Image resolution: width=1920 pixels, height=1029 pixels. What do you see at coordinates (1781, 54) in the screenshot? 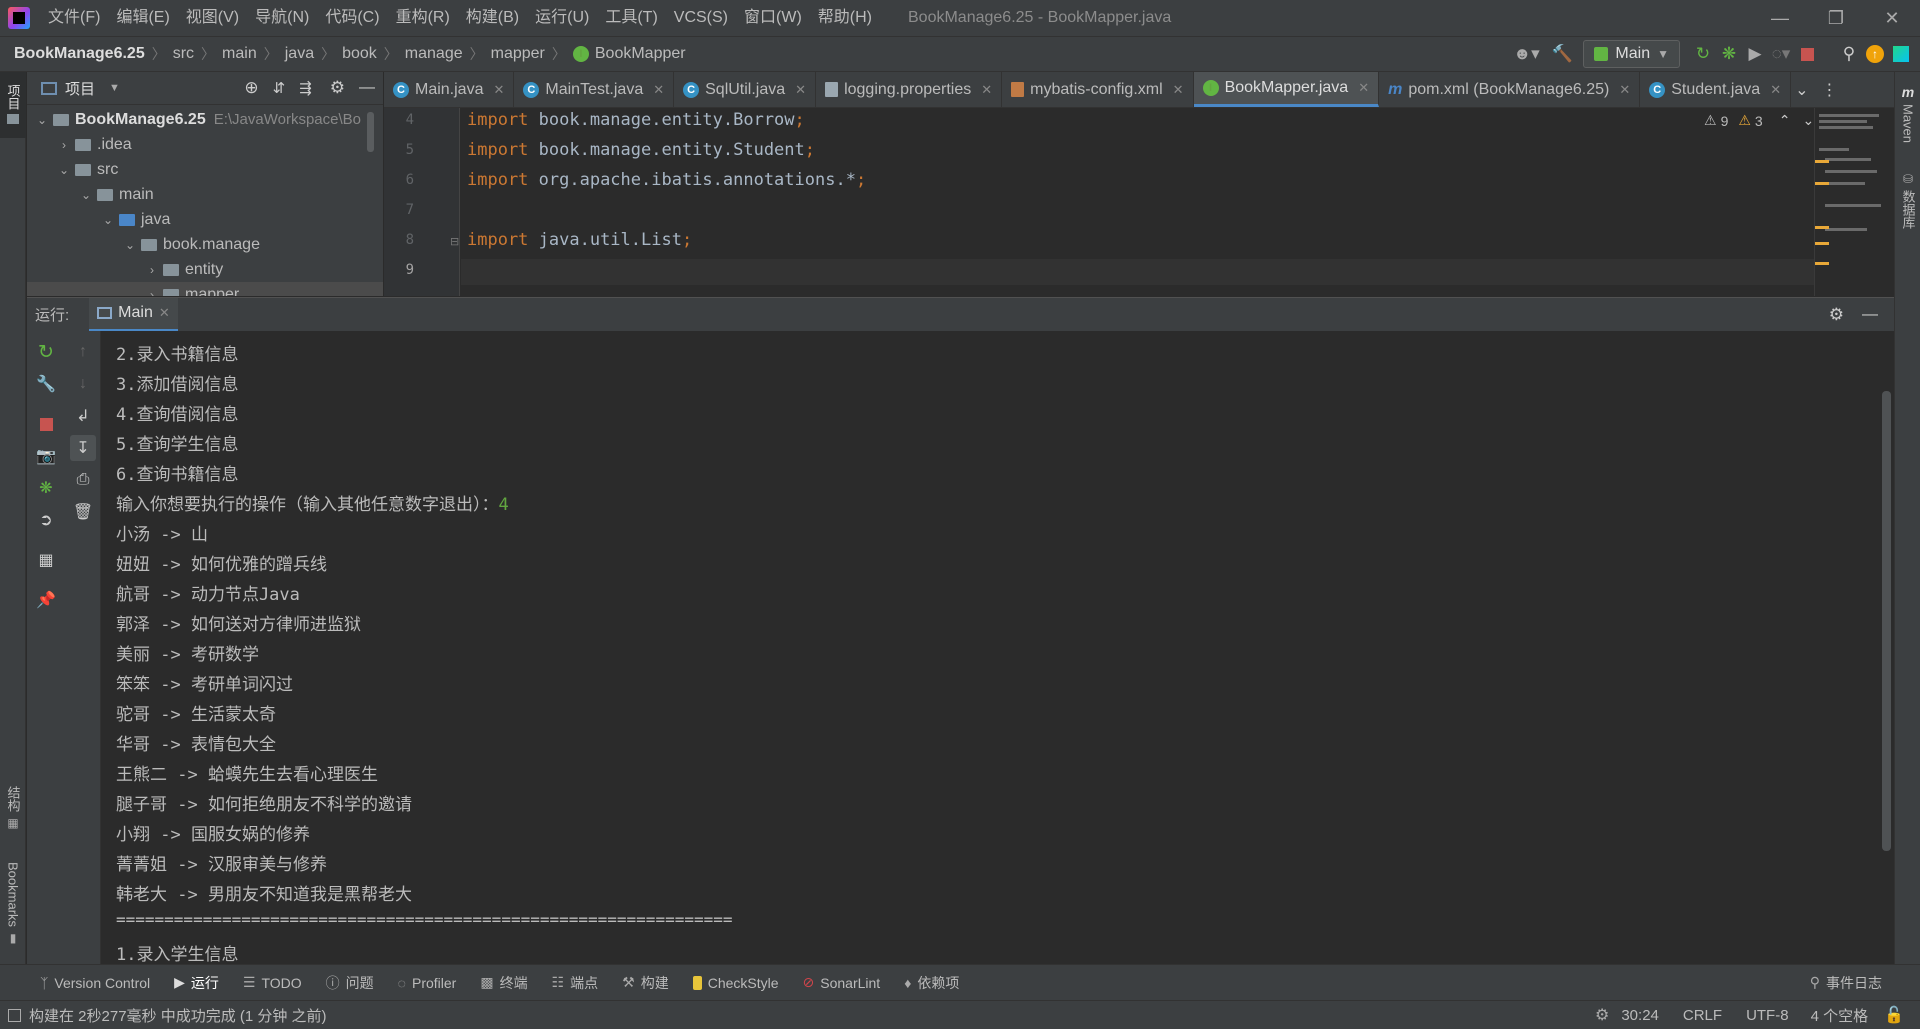
I see `profile-icon: ◌▾` at bounding box center [1781, 54].